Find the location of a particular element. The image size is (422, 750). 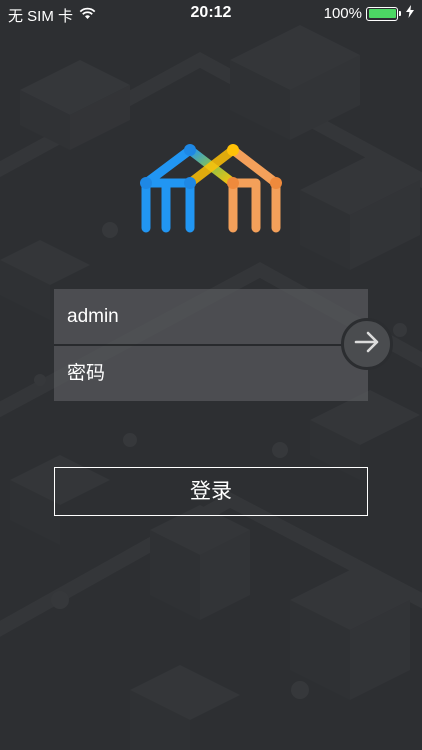

charging-bolt-icon is located at coordinates (410, 13).